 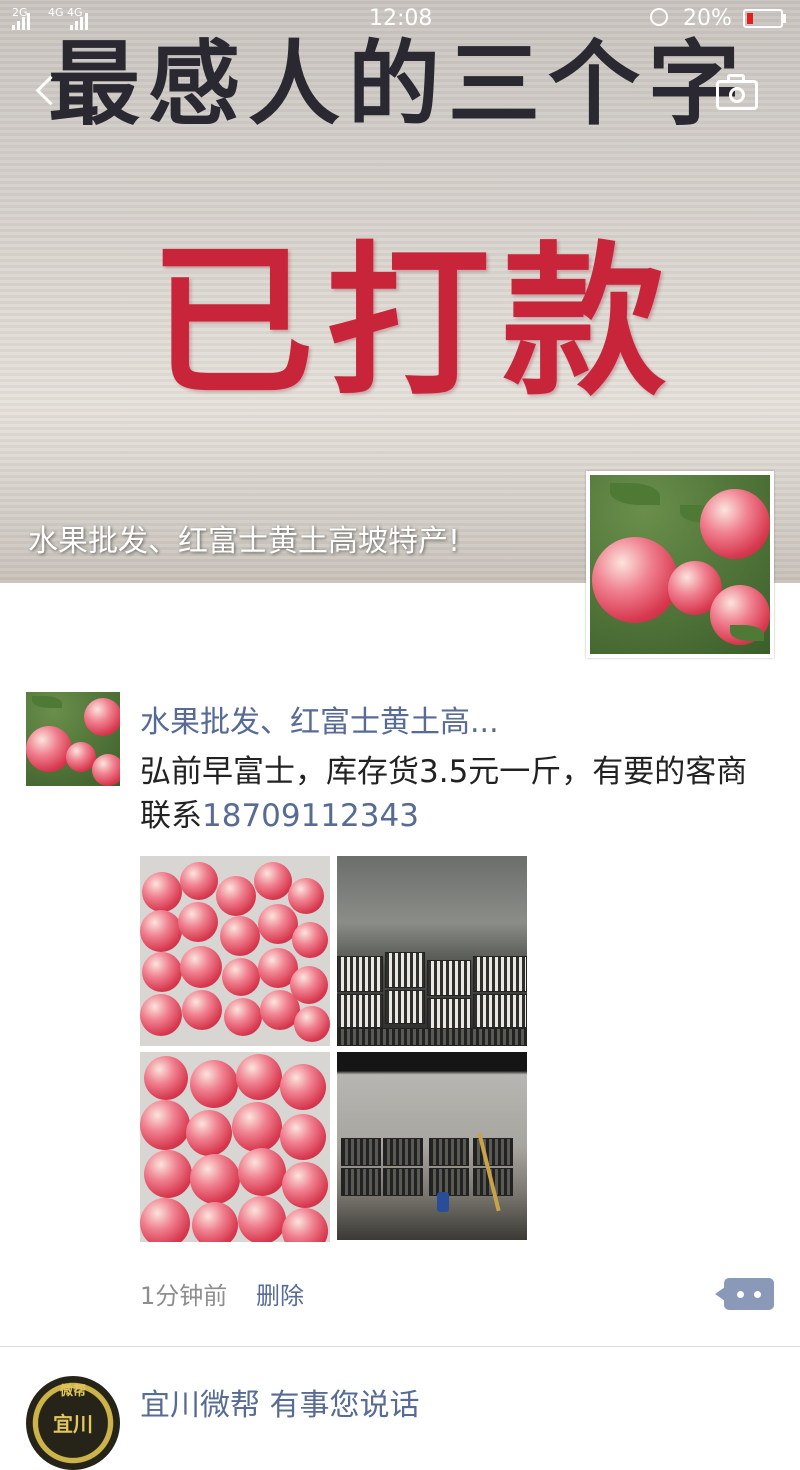 I want to click on profile-name: 水果批发、红富士黄土高坡特产!, so click(x=244, y=541).